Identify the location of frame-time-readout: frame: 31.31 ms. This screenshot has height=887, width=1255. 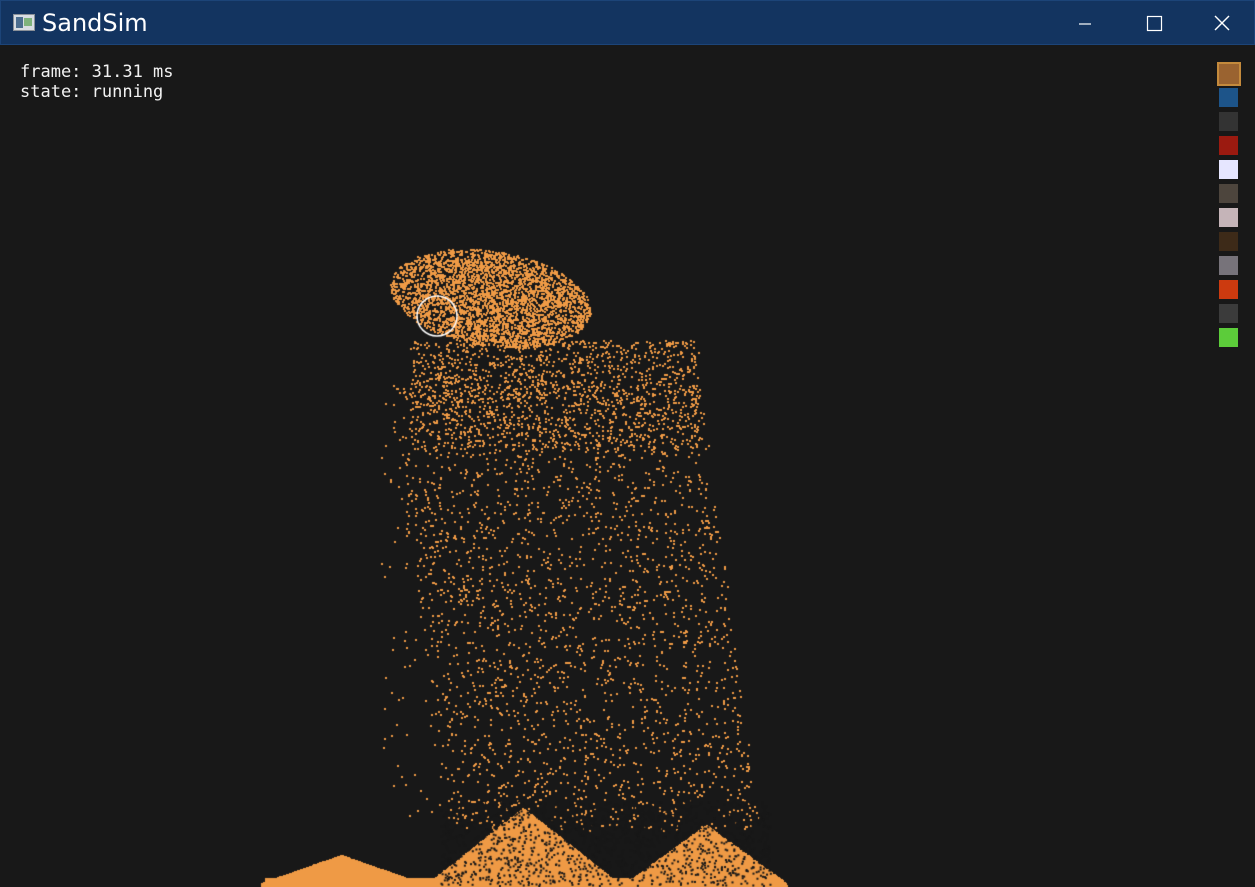
(97, 72).